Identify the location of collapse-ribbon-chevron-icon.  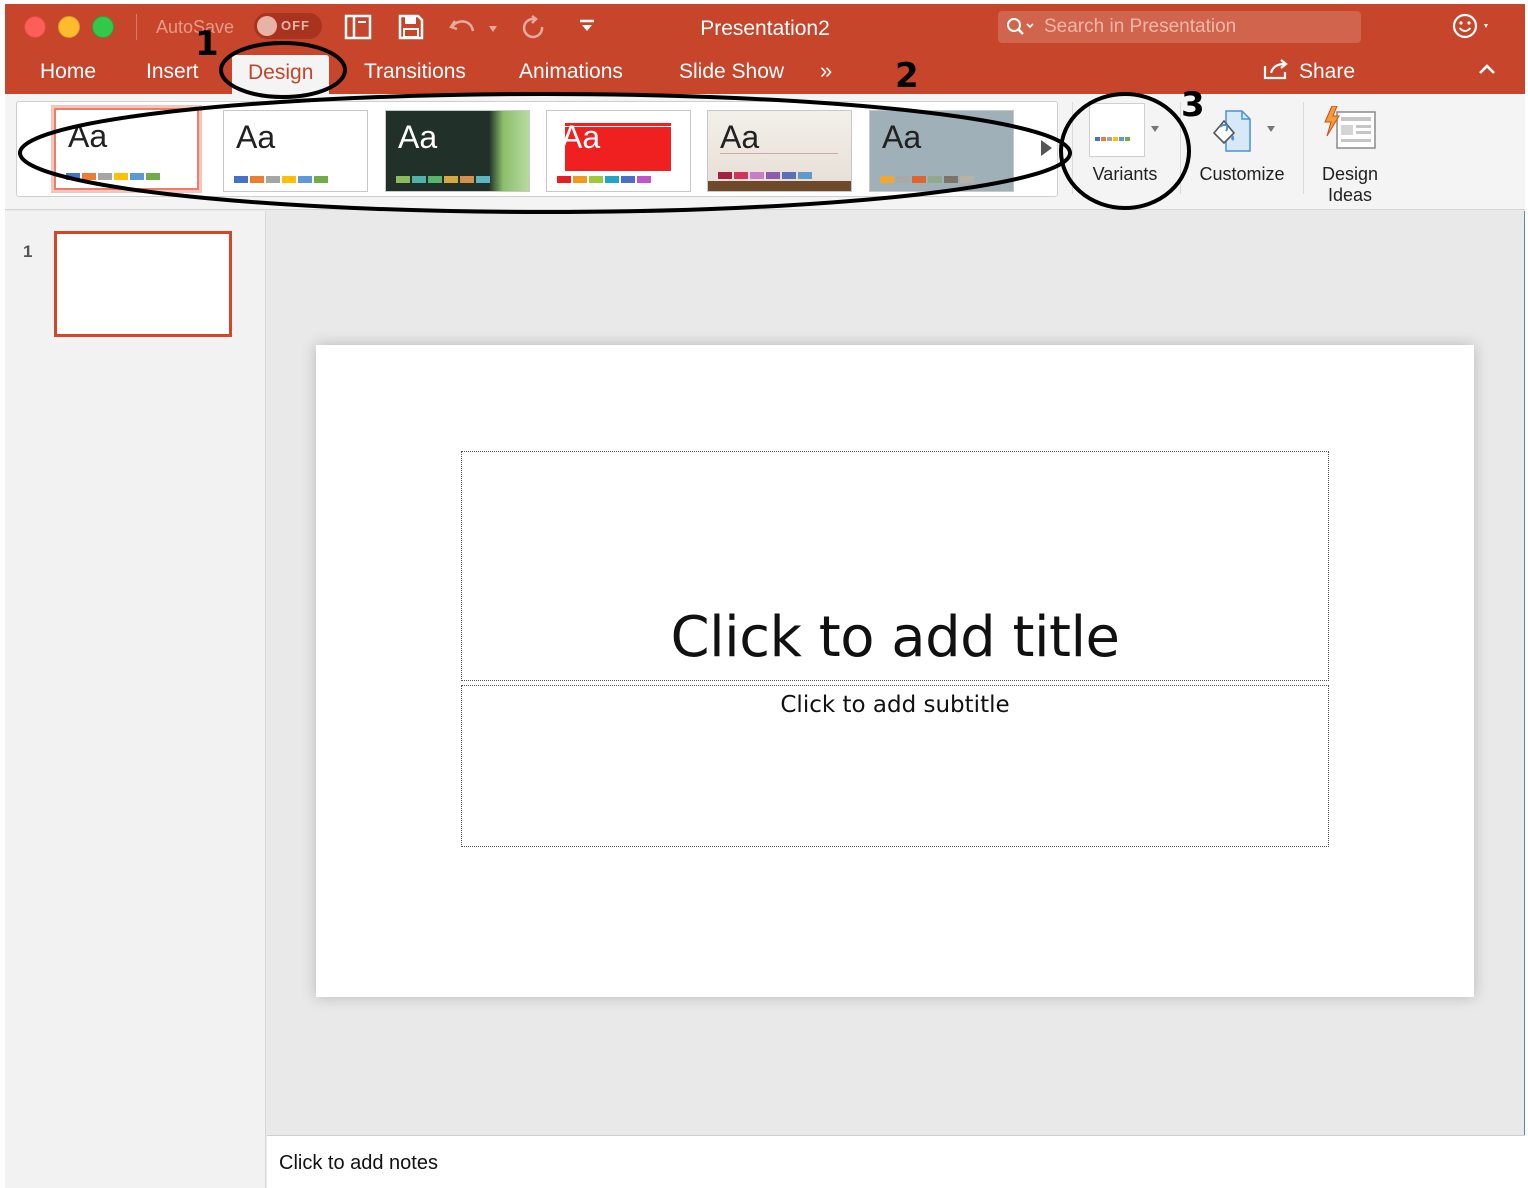
(1487, 71).